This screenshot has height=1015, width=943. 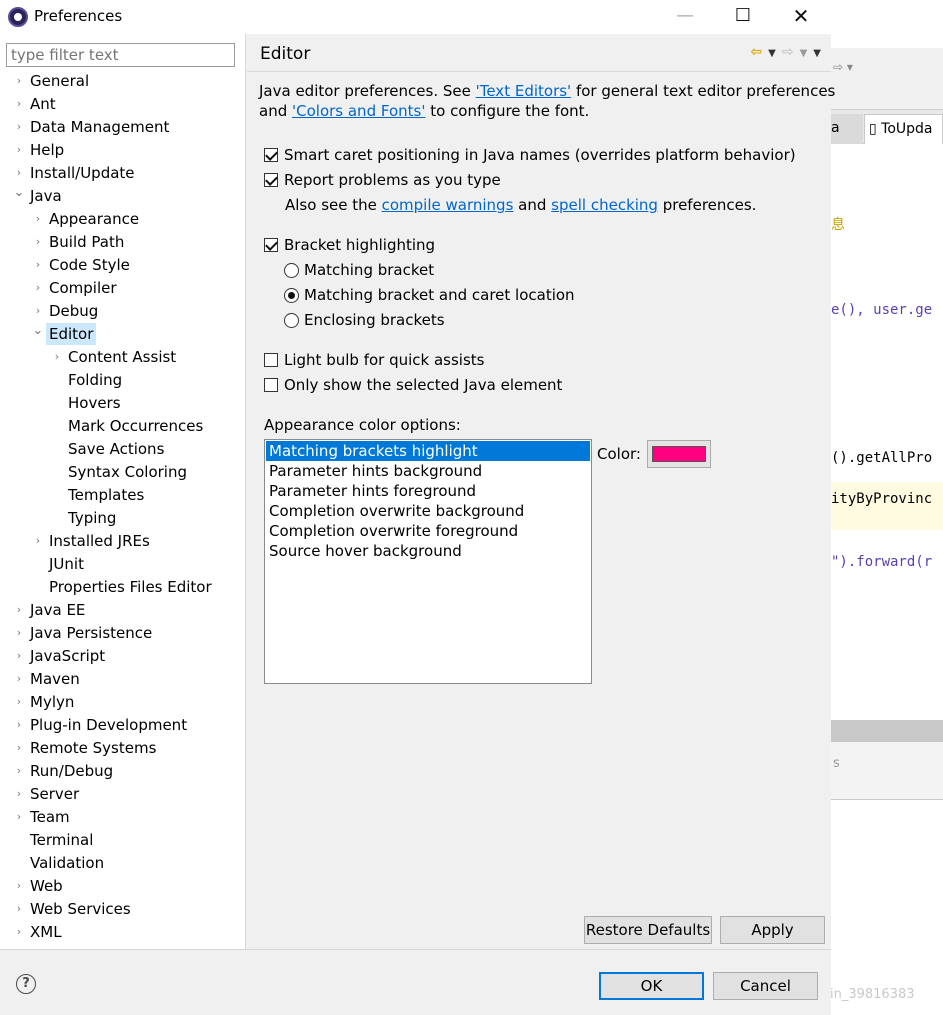 I want to click on tree-item: ⌄ Editor, so click(x=123, y=334).